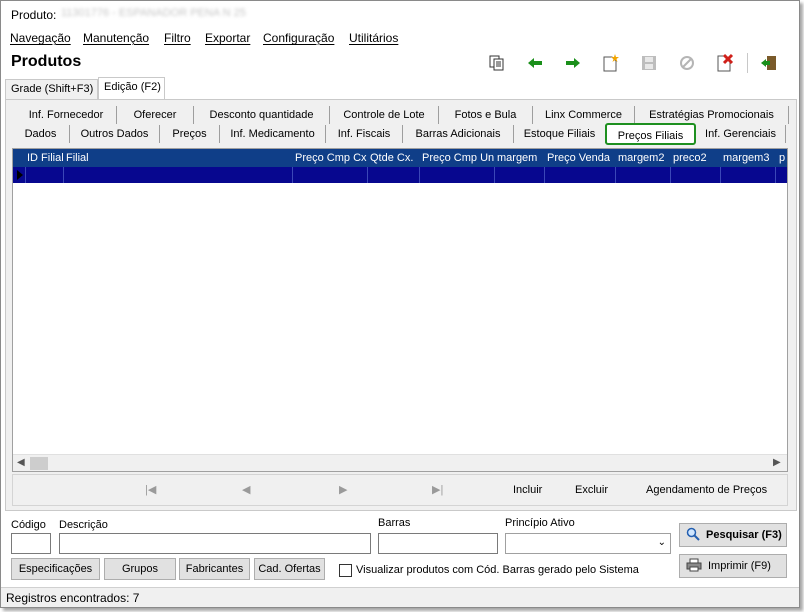 This screenshot has width=804, height=612. What do you see at coordinates (273, 134) in the screenshot?
I see `tab-inf-medicamento: Inf. Medicamento` at bounding box center [273, 134].